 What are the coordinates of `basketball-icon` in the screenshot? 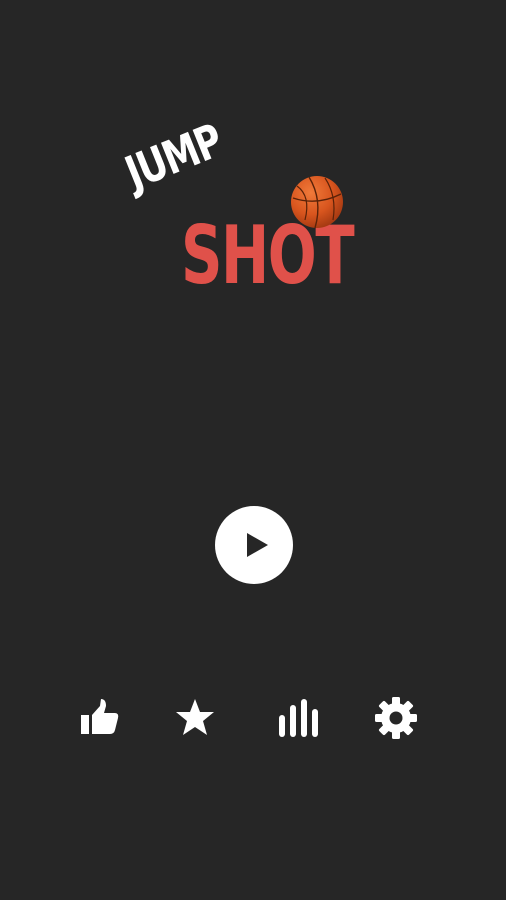 It's located at (317, 202).